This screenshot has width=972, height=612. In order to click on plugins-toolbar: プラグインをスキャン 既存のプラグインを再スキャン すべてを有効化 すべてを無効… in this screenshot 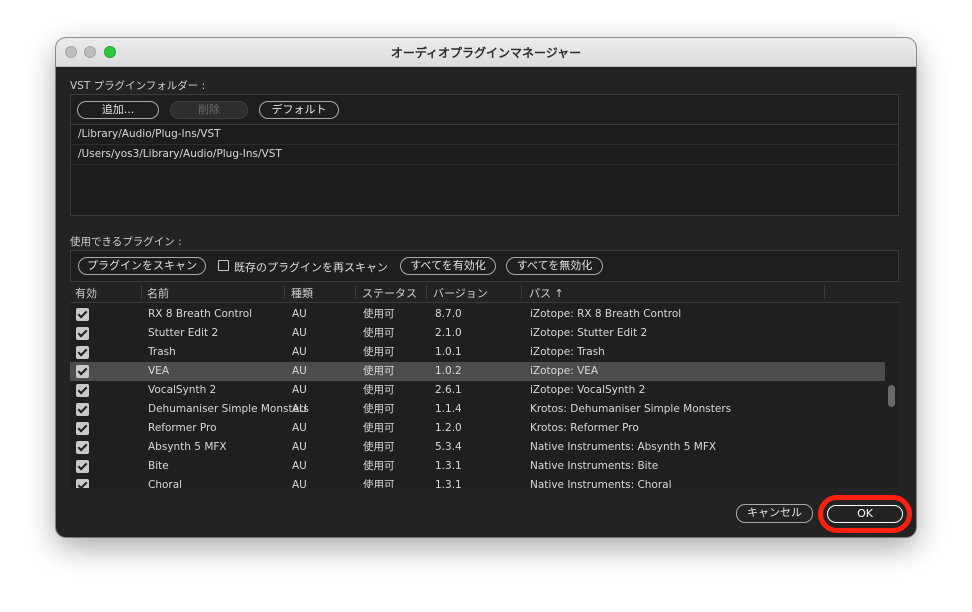, I will do `click(484, 266)`.